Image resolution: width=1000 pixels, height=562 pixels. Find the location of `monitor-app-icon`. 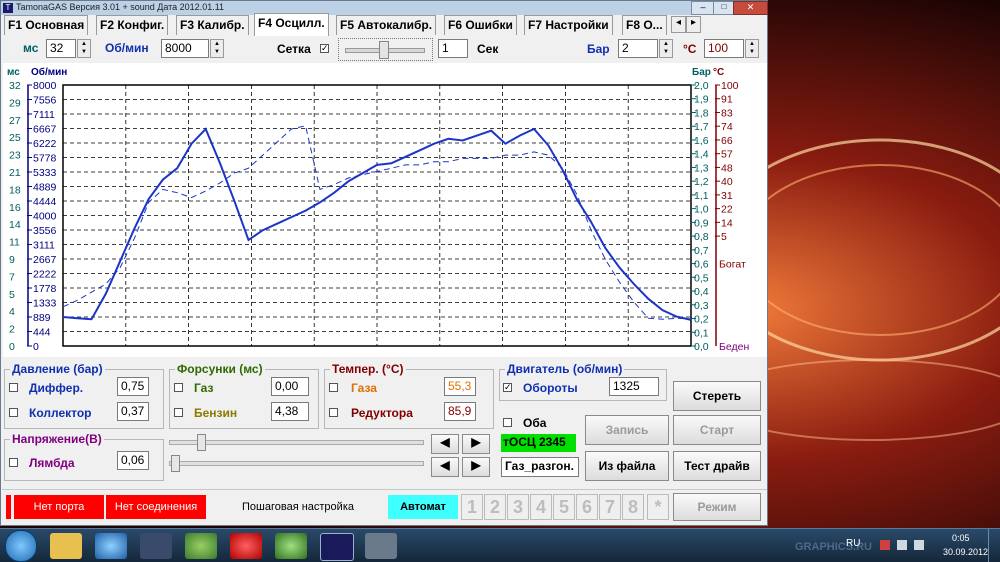

monitor-app-icon is located at coordinates (156, 546).